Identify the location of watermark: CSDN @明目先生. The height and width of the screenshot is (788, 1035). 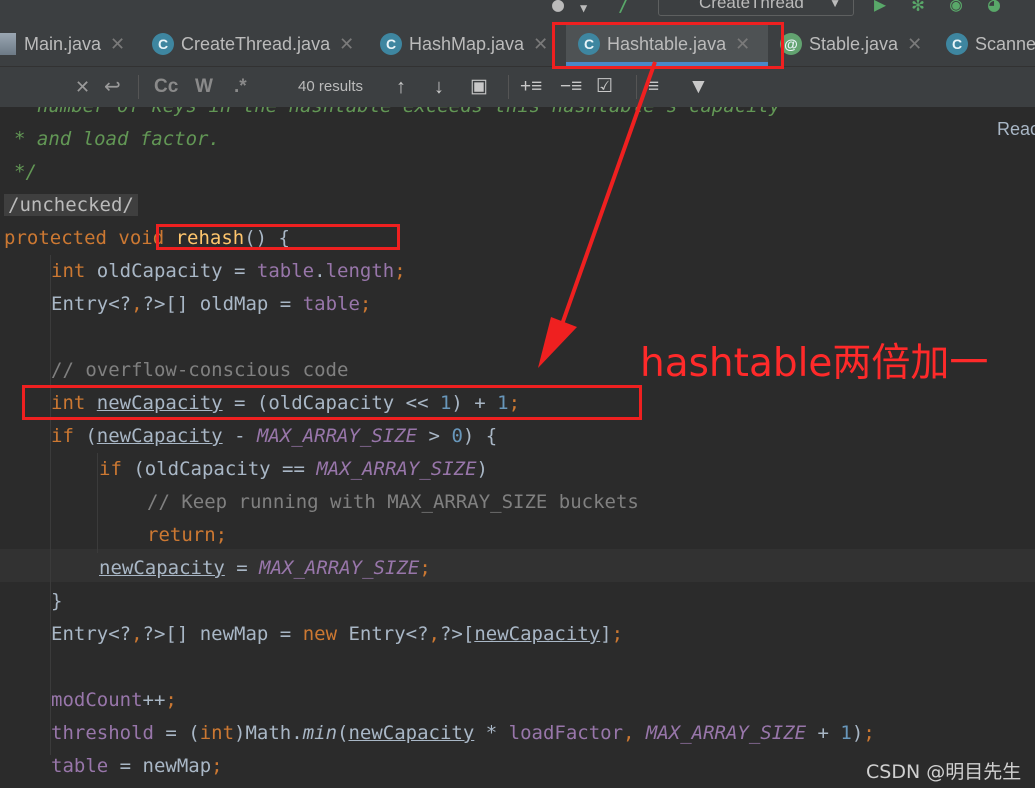
(944, 772).